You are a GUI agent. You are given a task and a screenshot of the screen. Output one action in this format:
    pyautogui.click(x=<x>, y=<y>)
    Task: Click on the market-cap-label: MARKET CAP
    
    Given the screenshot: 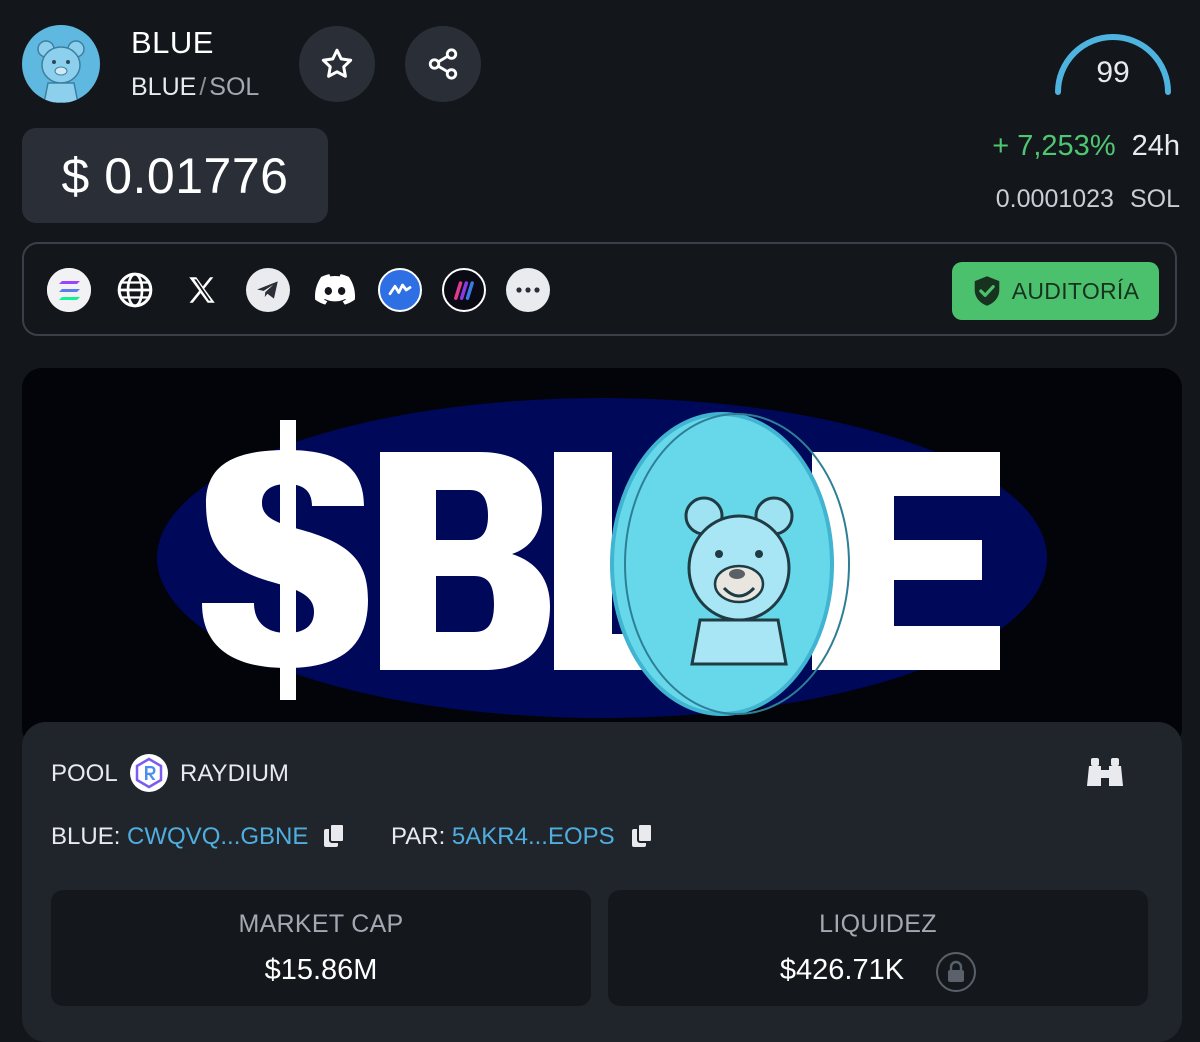 What is the action you would take?
    pyautogui.click(x=321, y=924)
    